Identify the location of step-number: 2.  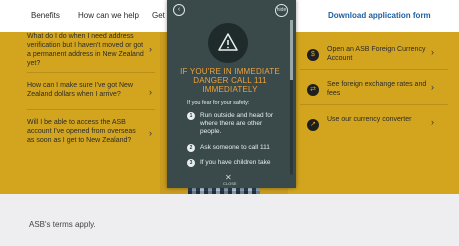
(191, 148).